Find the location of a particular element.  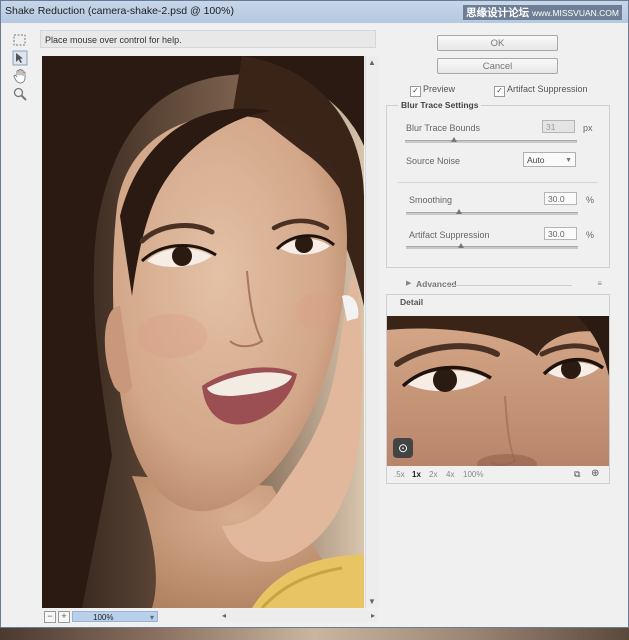

detail-photo is located at coordinates (498, 391).